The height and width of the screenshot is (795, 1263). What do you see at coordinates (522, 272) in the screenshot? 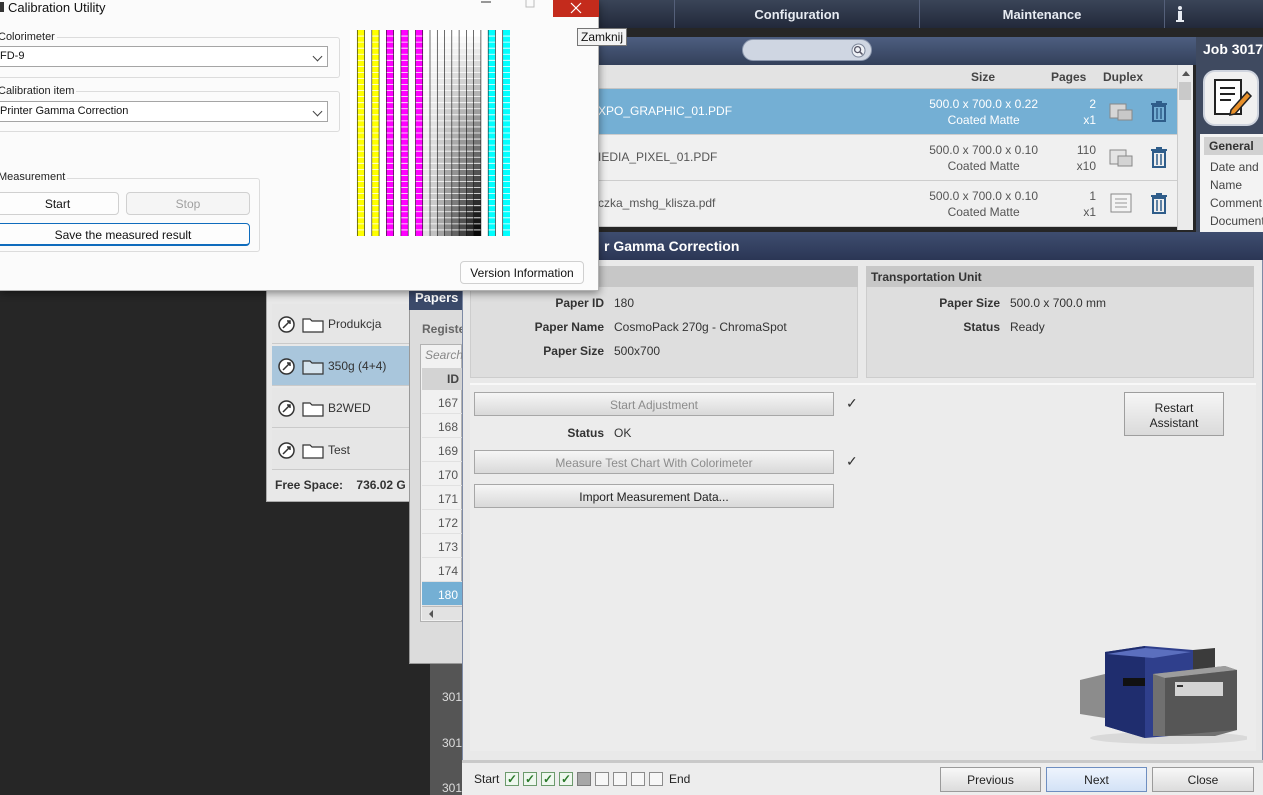
I see `version-information-button: Version Information` at bounding box center [522, 272].